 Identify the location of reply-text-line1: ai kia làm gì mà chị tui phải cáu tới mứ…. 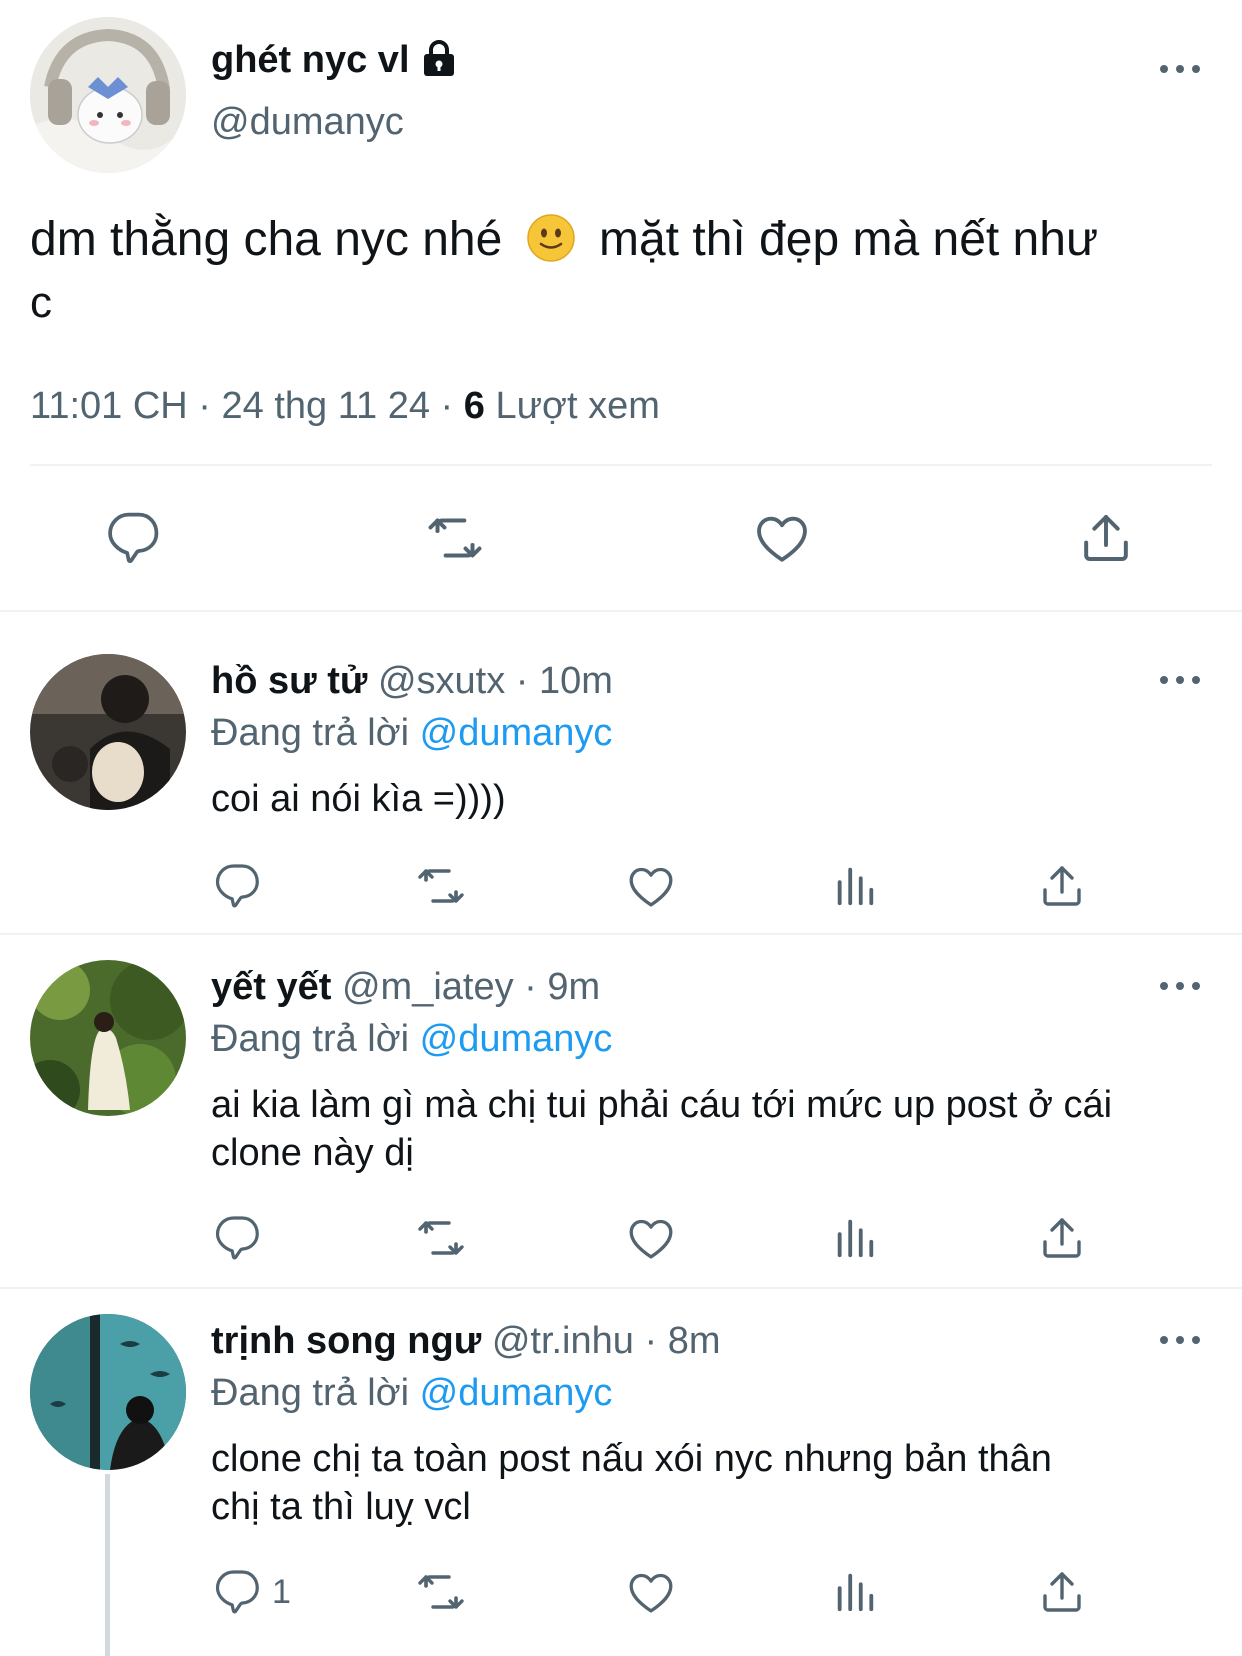
(662, 1105).